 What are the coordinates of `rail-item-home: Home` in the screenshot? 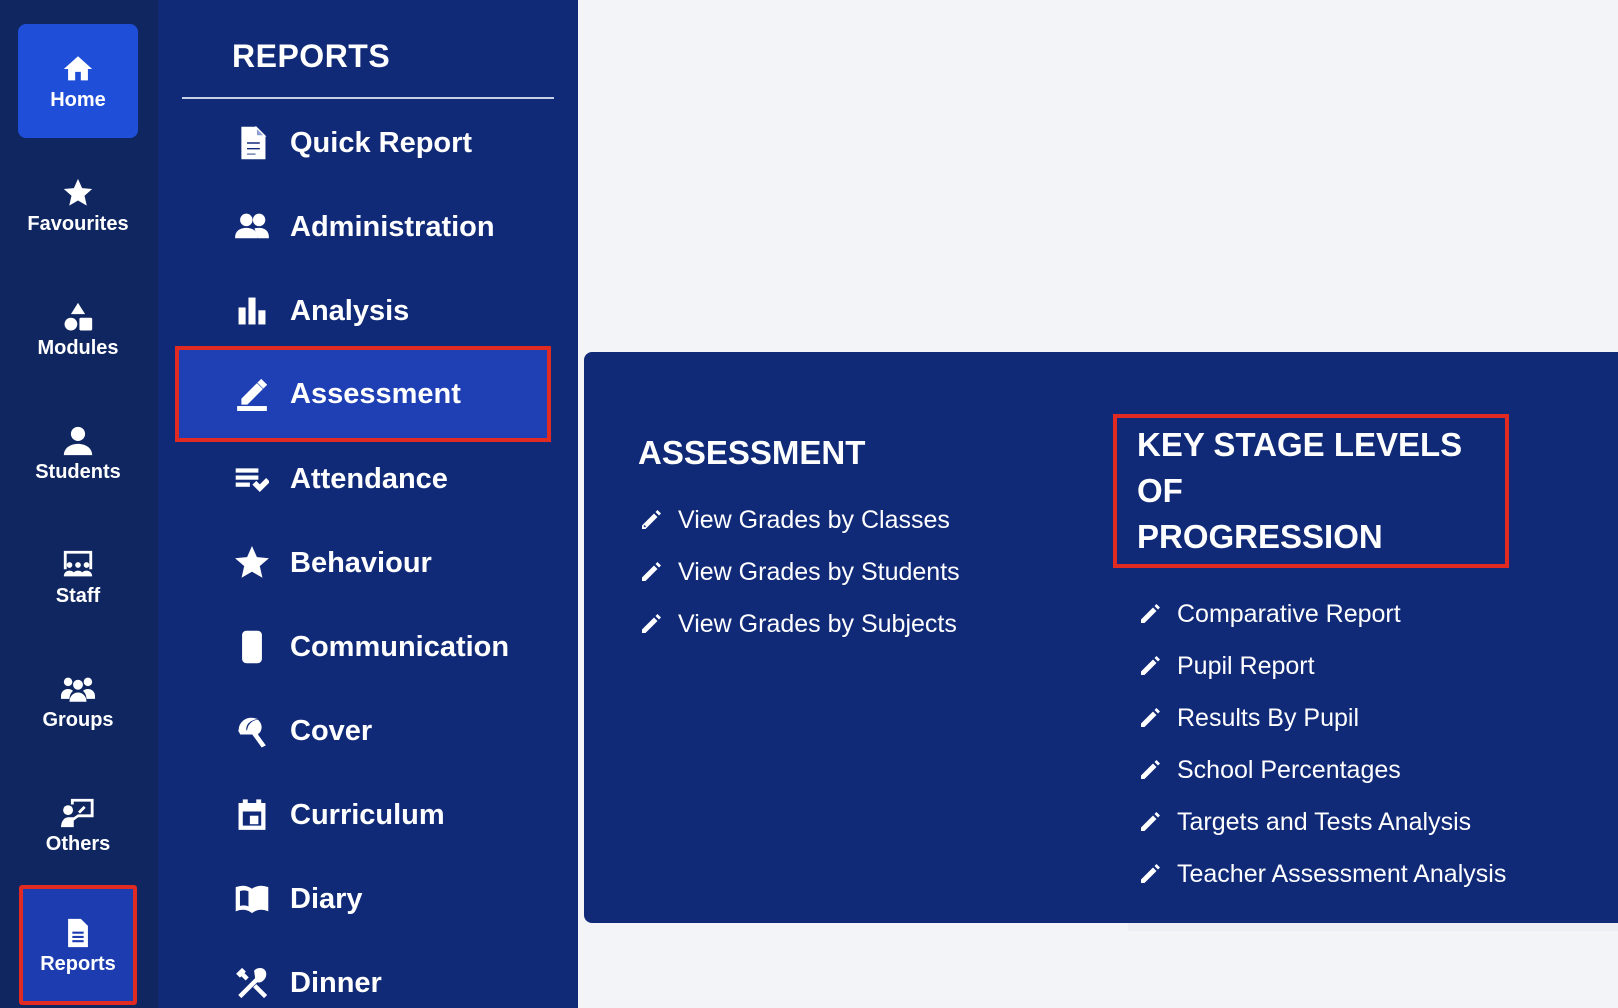 It's located at (78, 81).